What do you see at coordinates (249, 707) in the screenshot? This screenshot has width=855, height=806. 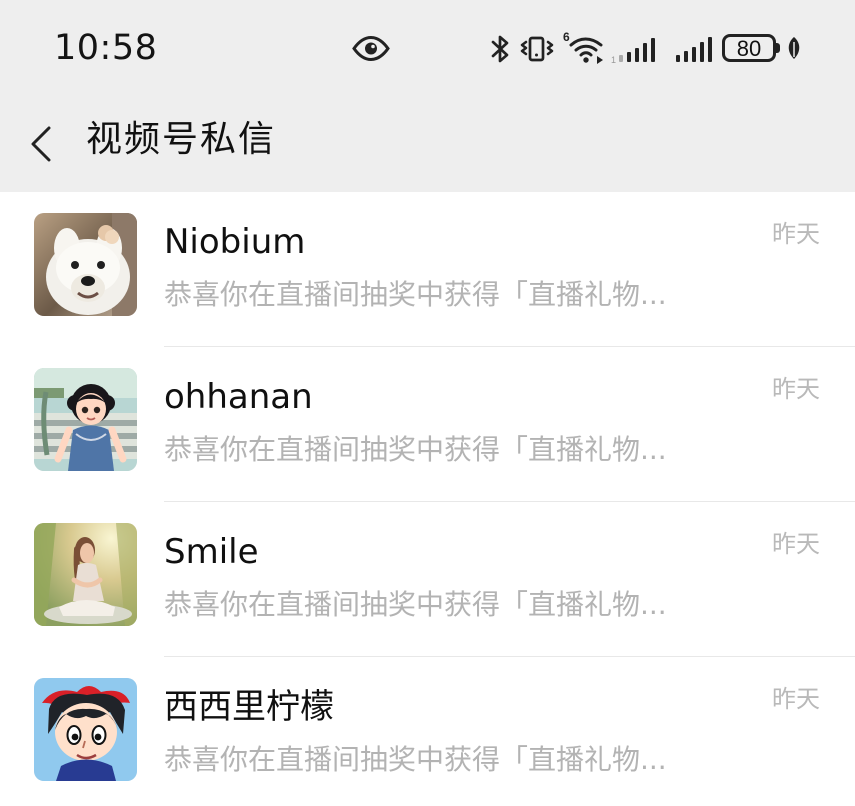 I see `contact-name: 西西里柠檬` at bounding box center [249, 707].